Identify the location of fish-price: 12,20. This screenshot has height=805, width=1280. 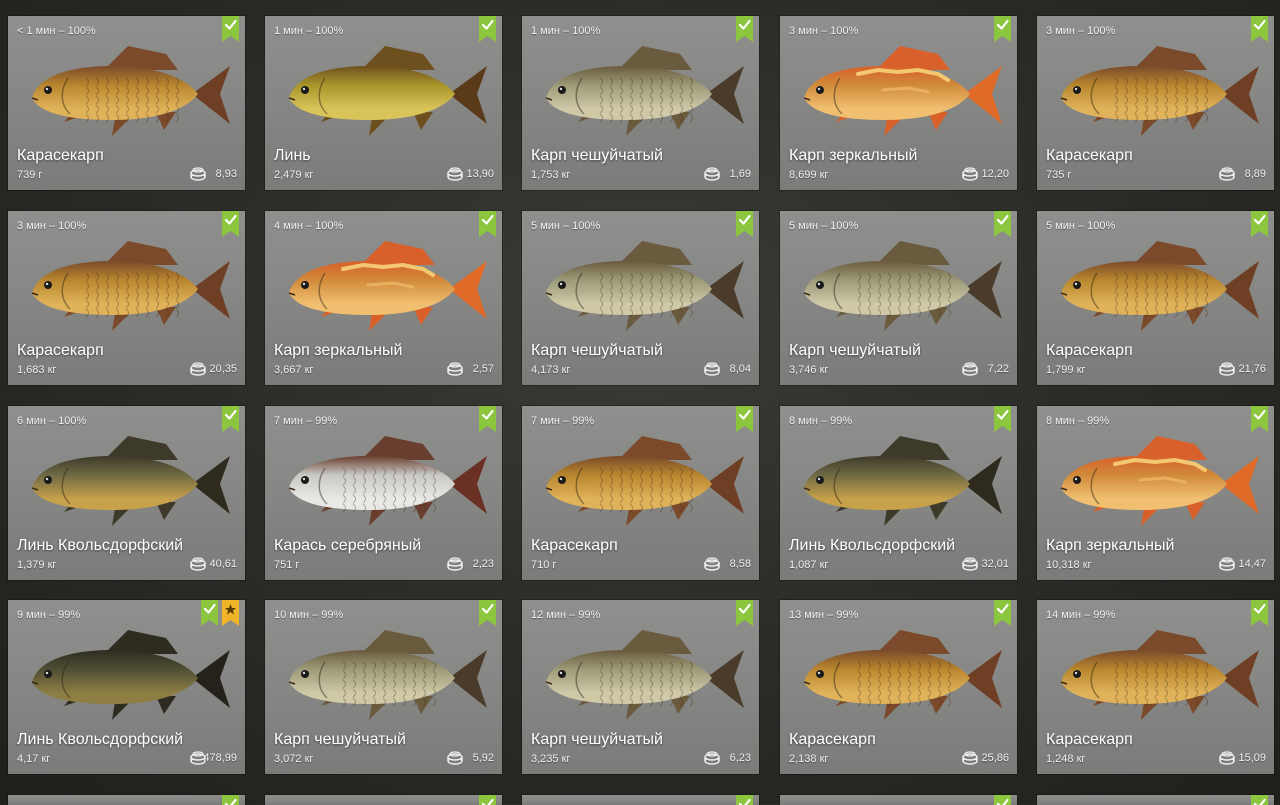
(995, 174).